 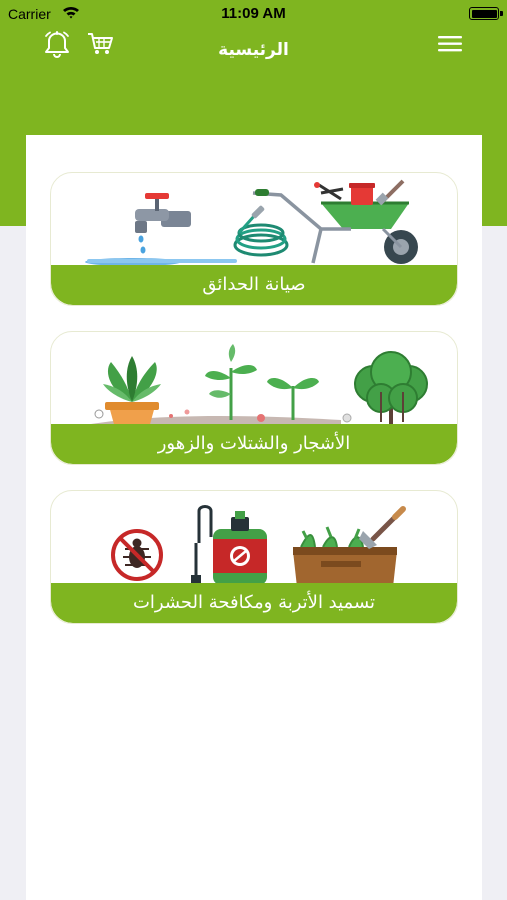 I want to click on category-tile-soil-pest-control: تسميد الأتربة ومكافحة الحشرات, so click(x=254, y=557).